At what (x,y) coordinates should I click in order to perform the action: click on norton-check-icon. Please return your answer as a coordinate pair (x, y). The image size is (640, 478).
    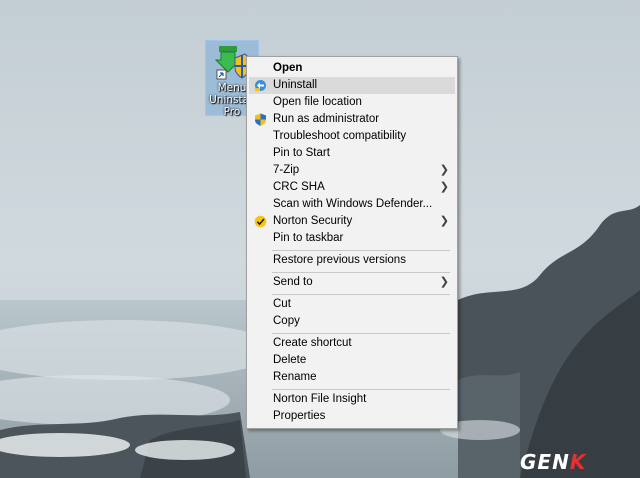
    Looking at the image, I should click on (260, 221).